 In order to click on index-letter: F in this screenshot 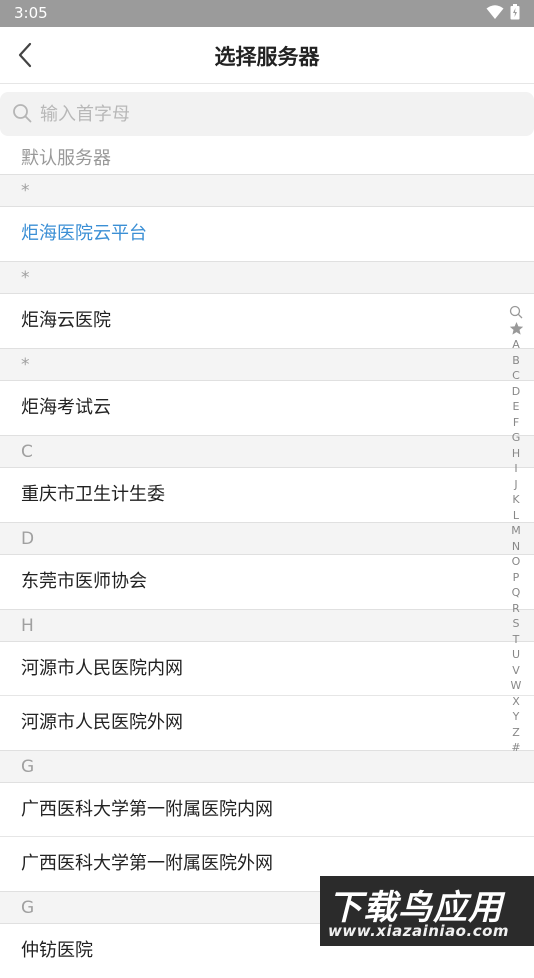, I will do `click(516, 423)`.